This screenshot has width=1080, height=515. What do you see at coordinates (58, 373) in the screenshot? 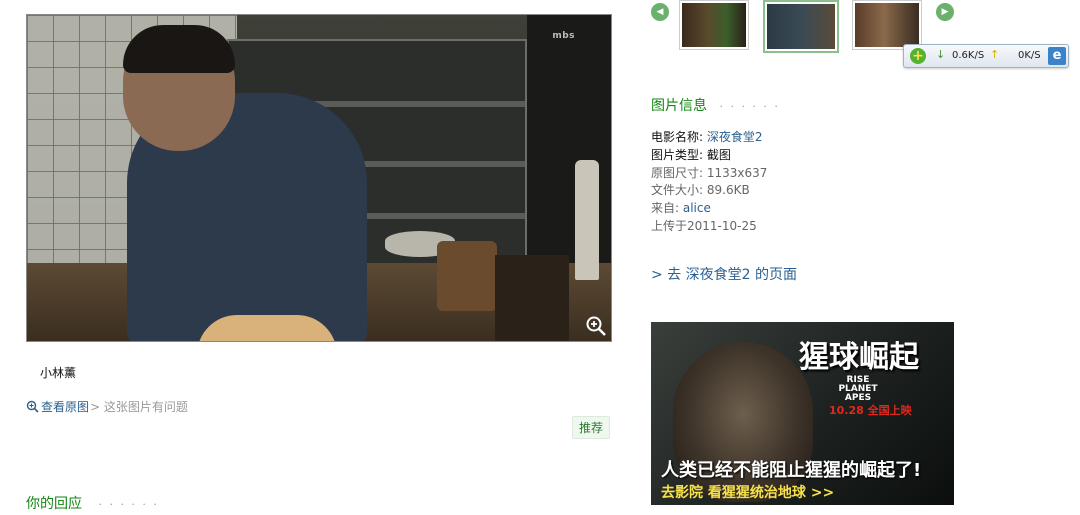
I see `photo-caption: 小林薰` at bounding box center [58, 373].